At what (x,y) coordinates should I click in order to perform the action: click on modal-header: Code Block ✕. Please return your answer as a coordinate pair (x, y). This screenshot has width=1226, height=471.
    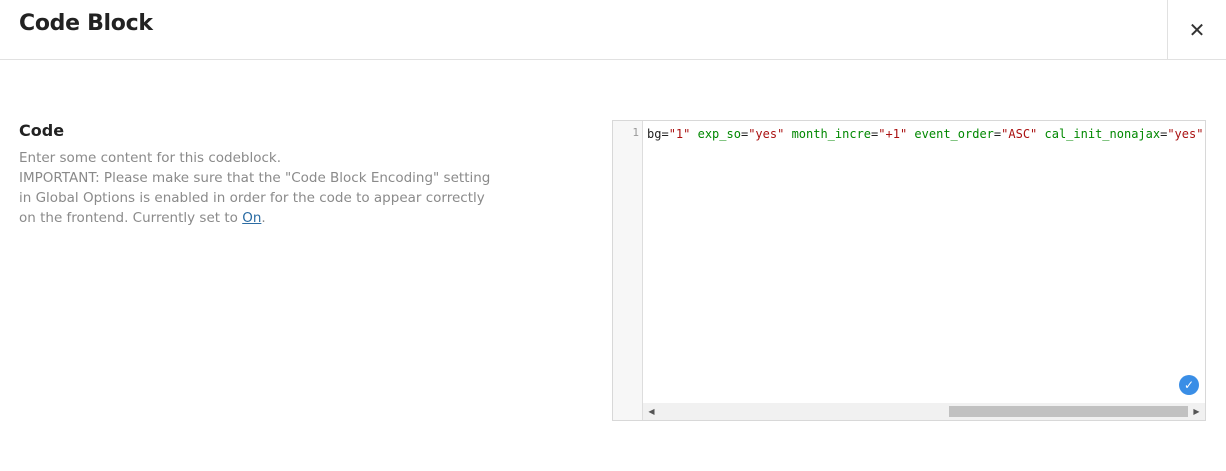
    Looking at the image, I should click on (613, 30).